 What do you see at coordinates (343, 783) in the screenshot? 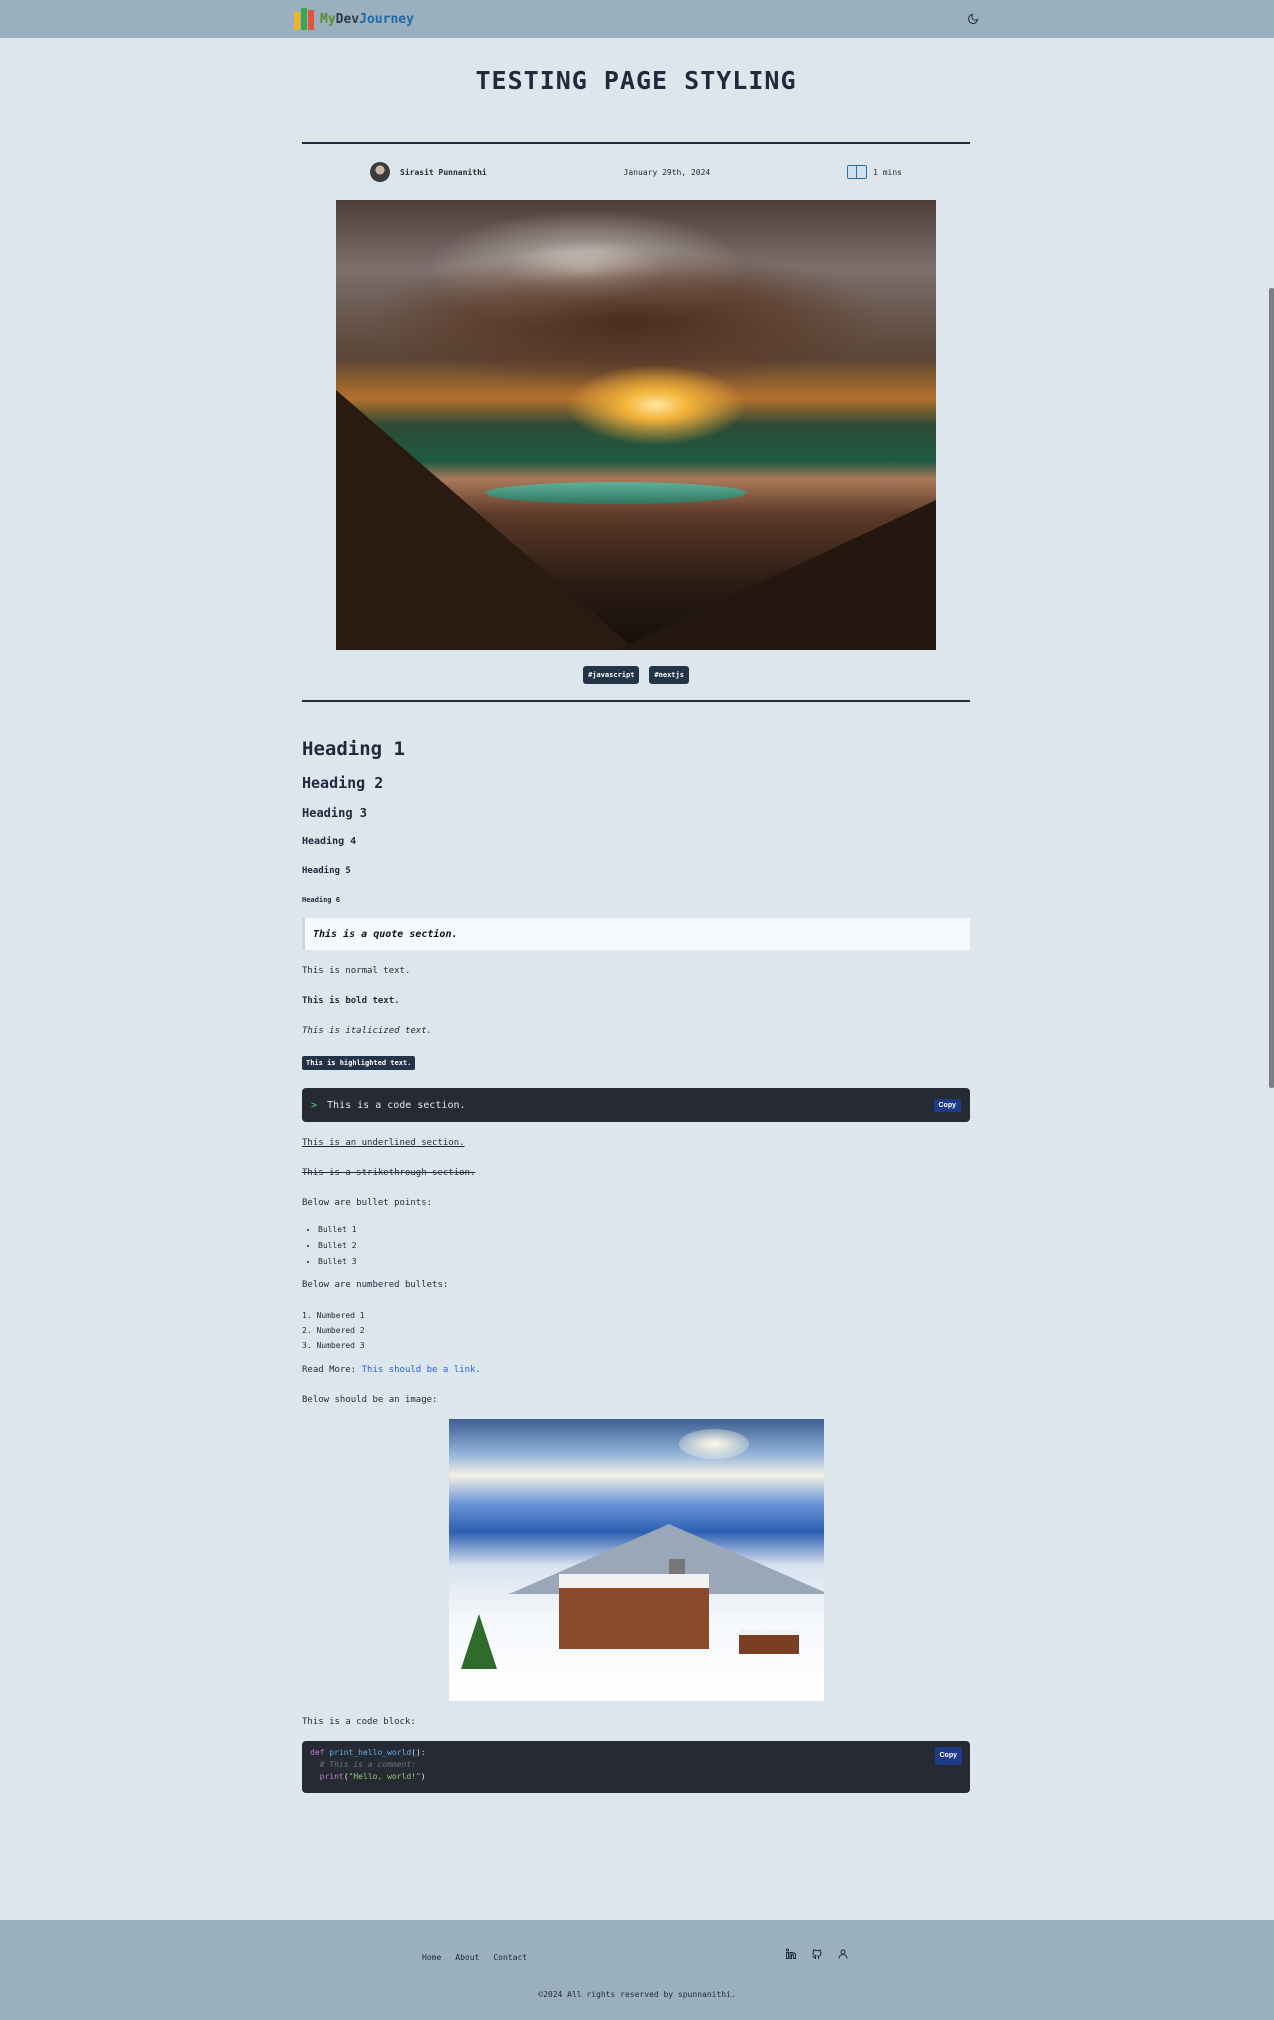
I see `heading-2: Heading 2` at bounding box center [343, 783].